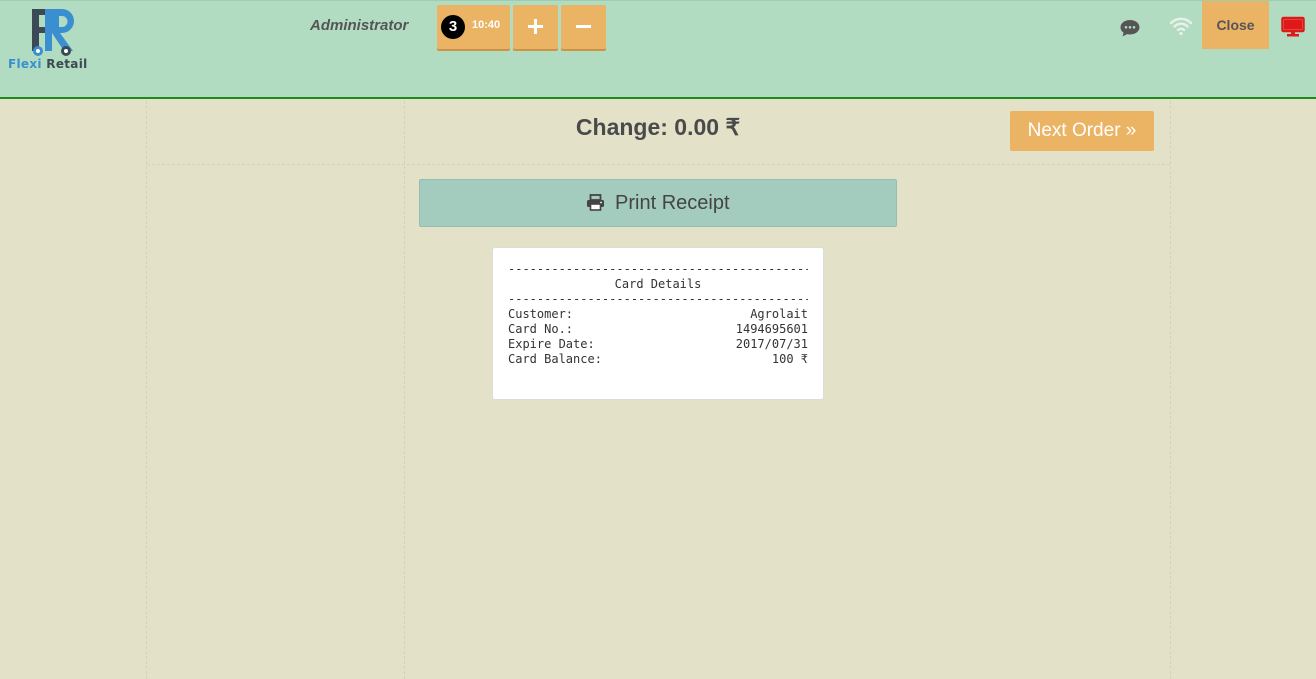 The image size is (1316, 679). Describe the element at coordinates (25, 64) in the screenshot. I see `logo-word-flexi: Flexi` at that location.